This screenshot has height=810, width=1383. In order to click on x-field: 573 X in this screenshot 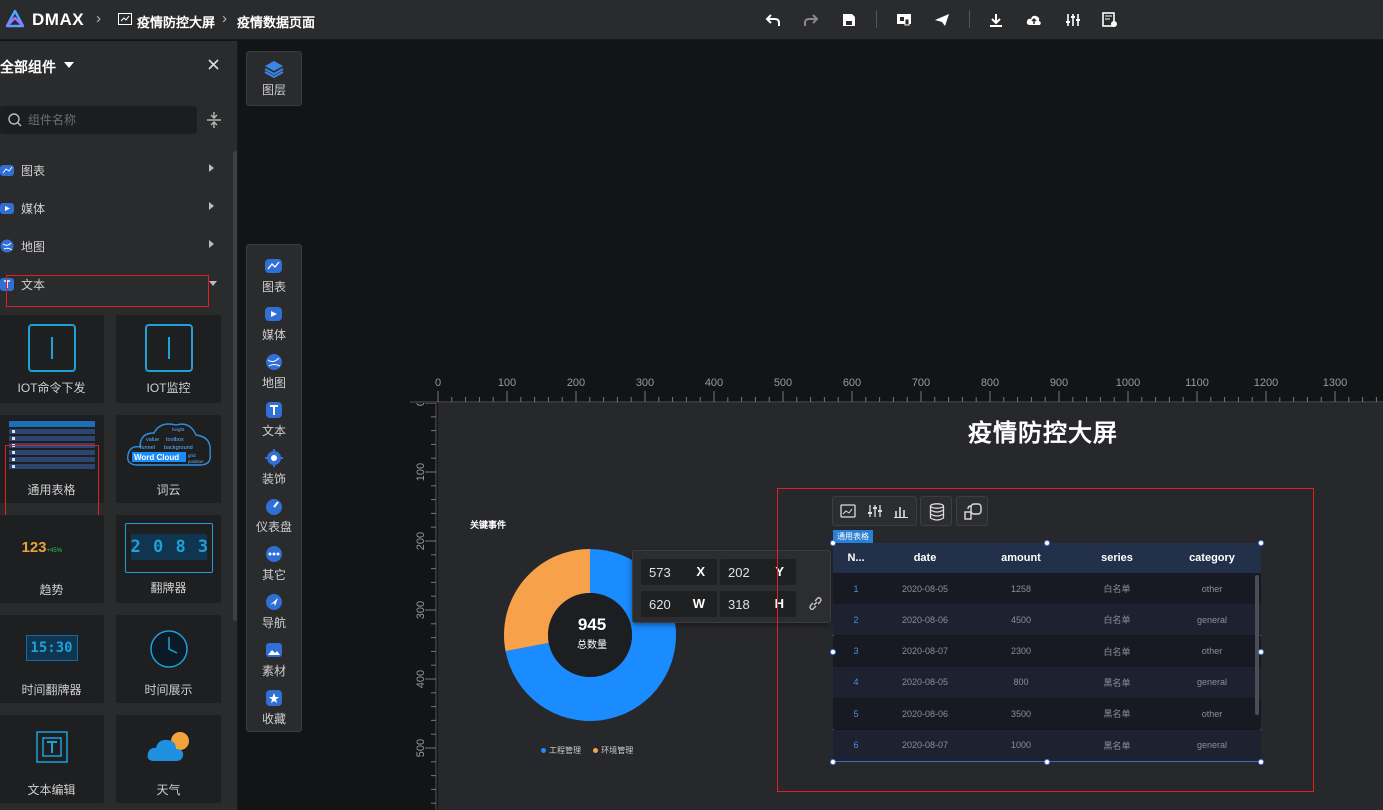, I will do `click(679, 572)`.